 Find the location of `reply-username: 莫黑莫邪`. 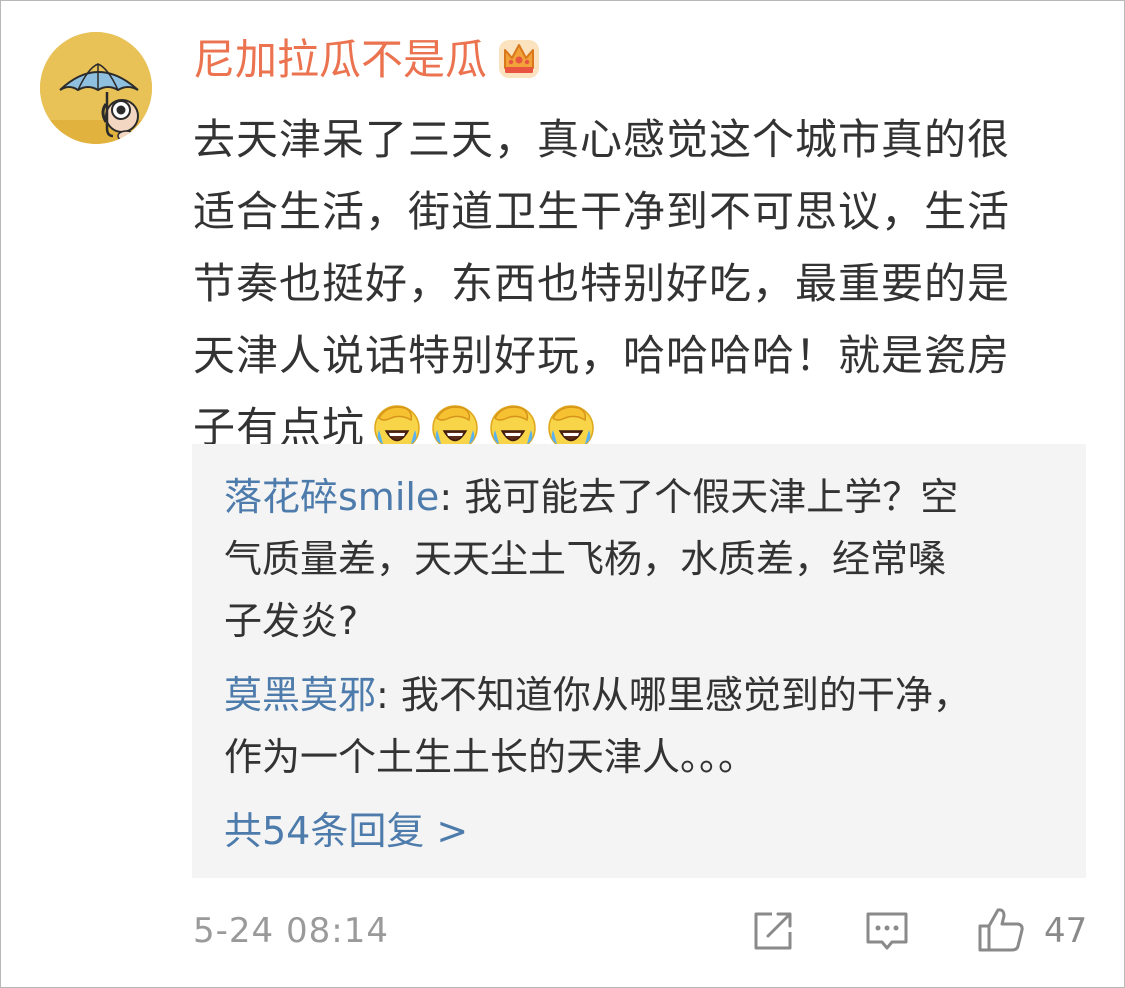

reply-username: 莫黑莫邪 is located at coordinates (300, 695).